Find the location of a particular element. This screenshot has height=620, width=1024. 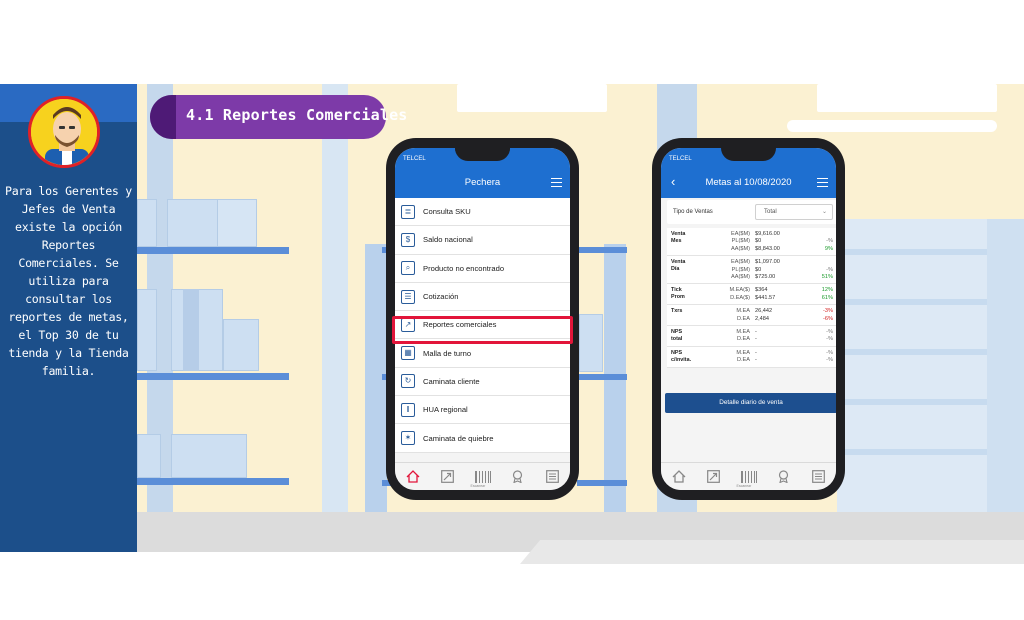

quote-list-icon: ☰ is located at coordinates (408, 296).